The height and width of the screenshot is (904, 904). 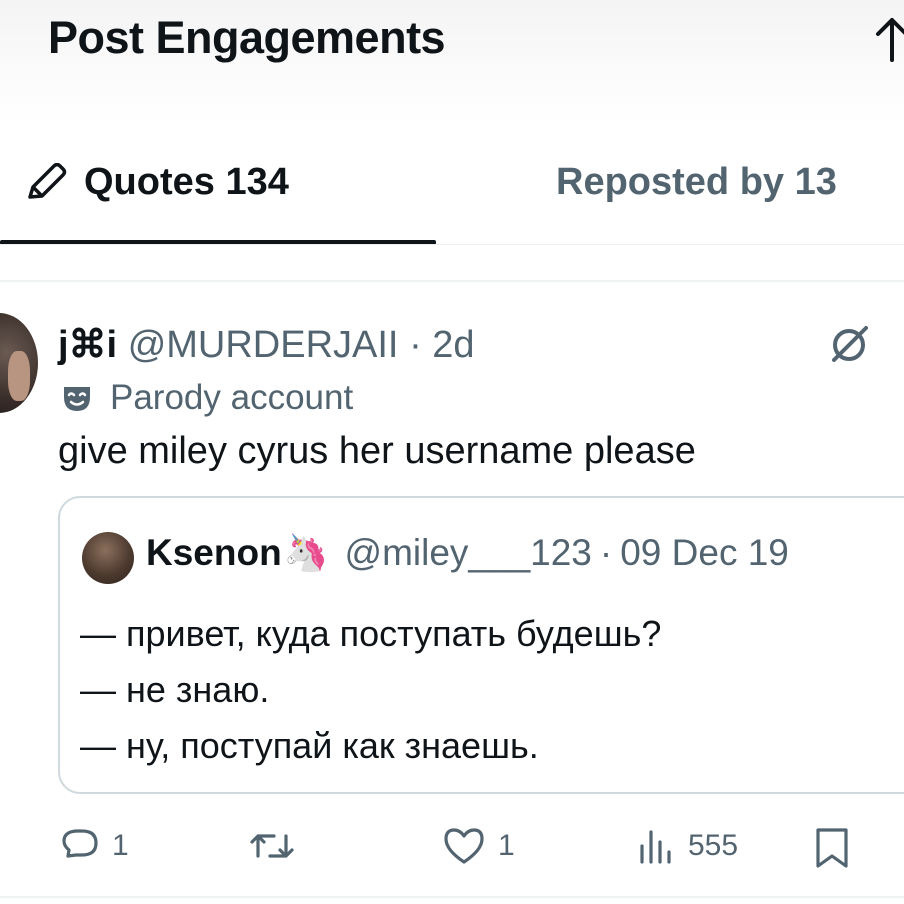 What do you see at coordinates (19, 363) in the screenshot?
I see `avatar` at bounding box center [19, 363].